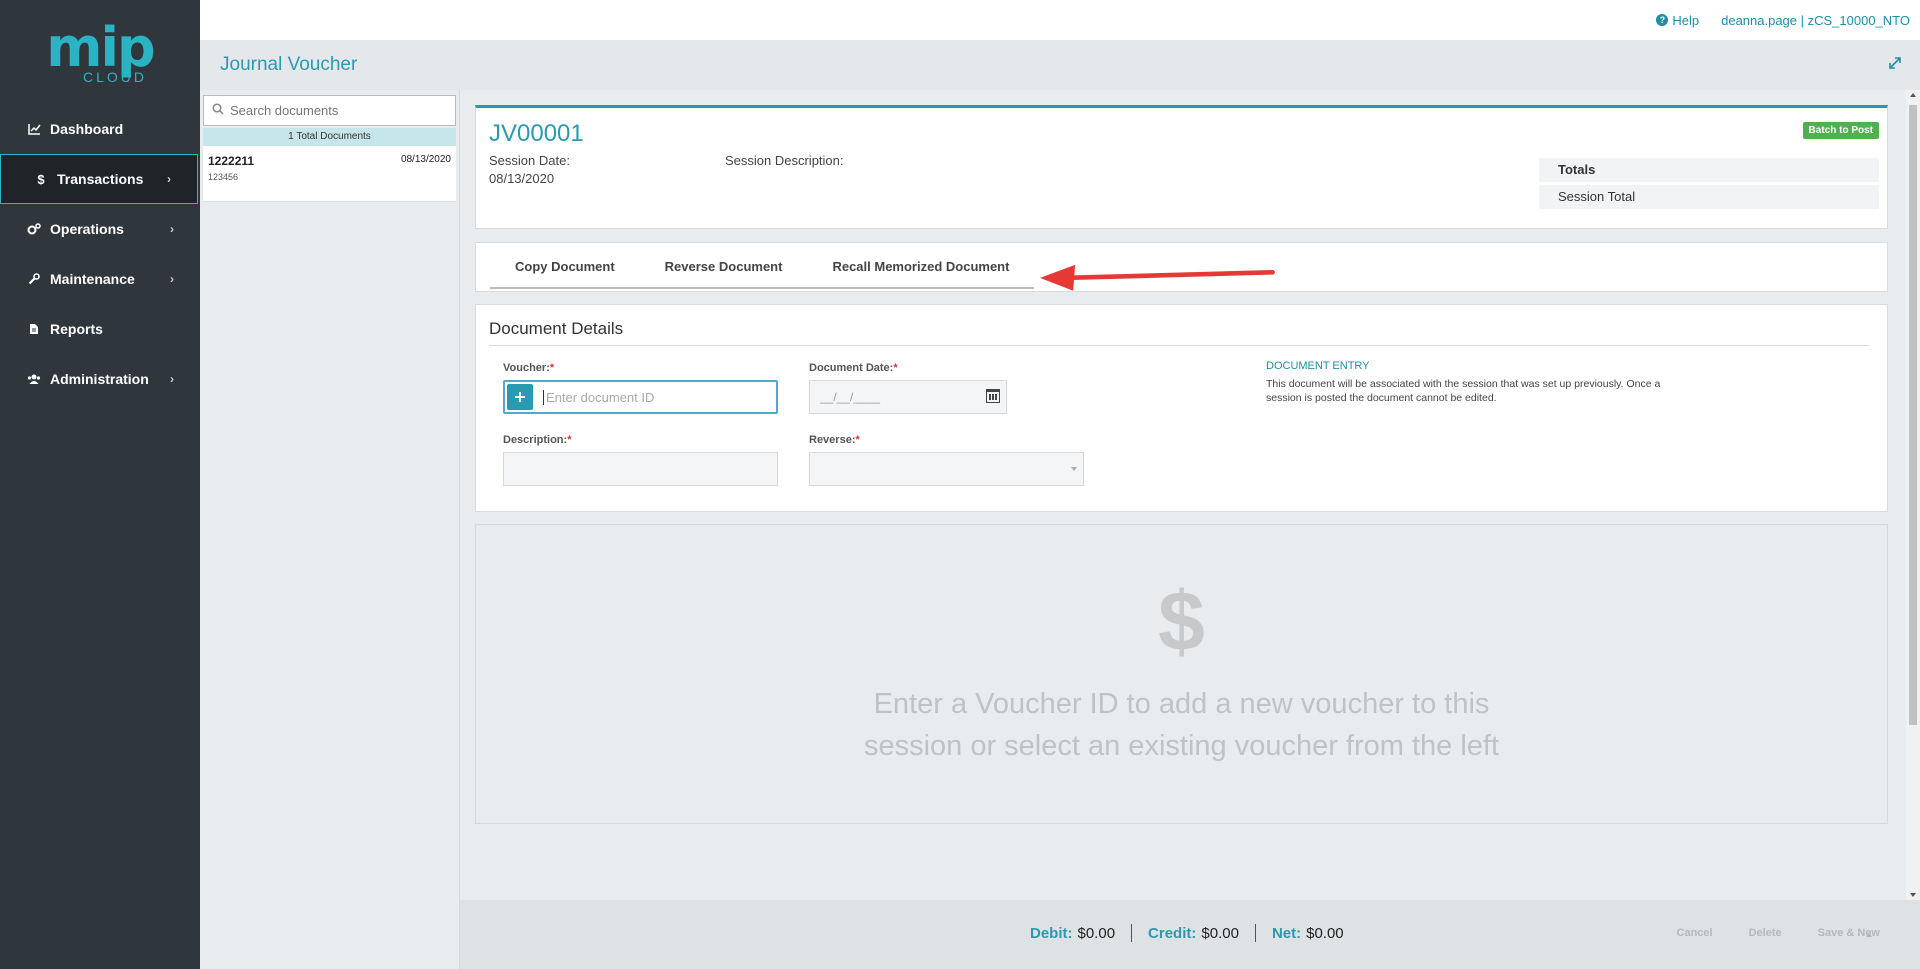 Image resolution: width=1920 pixels, height=969 pixels. Describe the element at coordinates (1709, 197) in the screenshot. I see `session-total-row: Session Total` at that location.